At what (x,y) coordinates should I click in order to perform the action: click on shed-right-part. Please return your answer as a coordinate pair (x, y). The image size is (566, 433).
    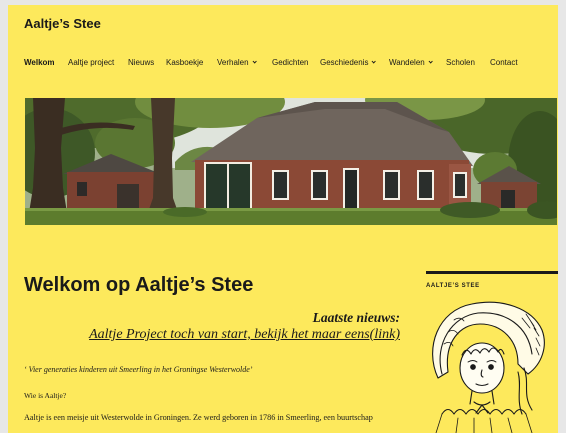
    Looking at the image, I should click on (508, 200).